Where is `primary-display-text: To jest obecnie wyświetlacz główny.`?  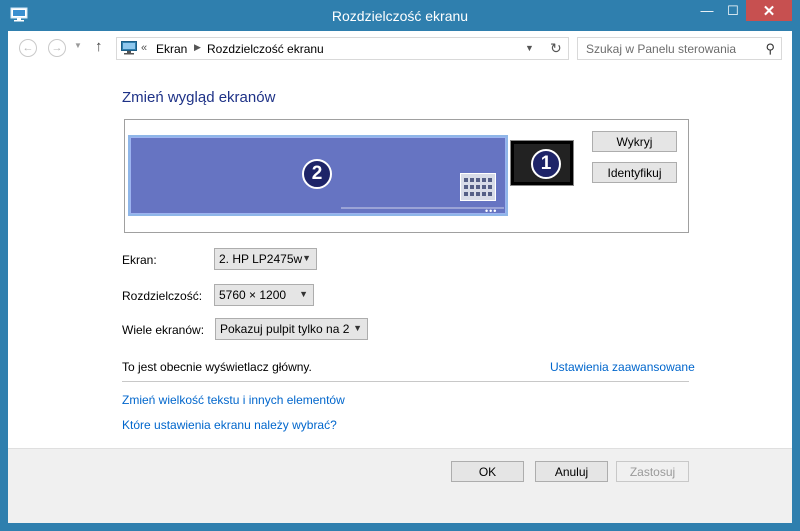 primary-display-text: To jest obecnie wyświetlacz główny. is located at coordinates (217, 367).